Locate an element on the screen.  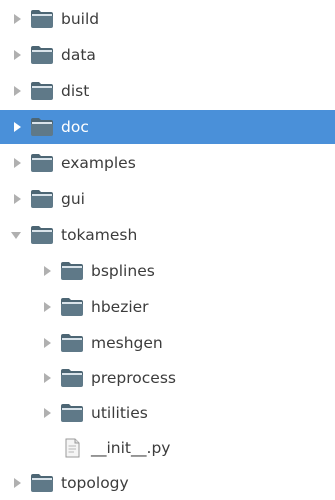
tree-item-build: build is located at coordinates (167, 19).